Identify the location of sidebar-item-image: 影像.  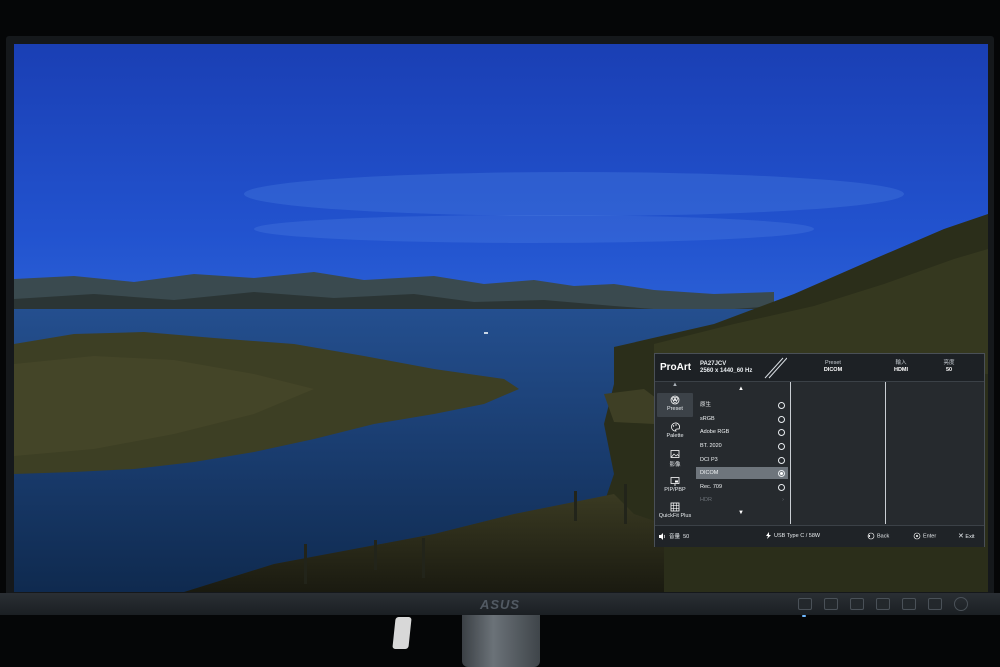
(675, 459).